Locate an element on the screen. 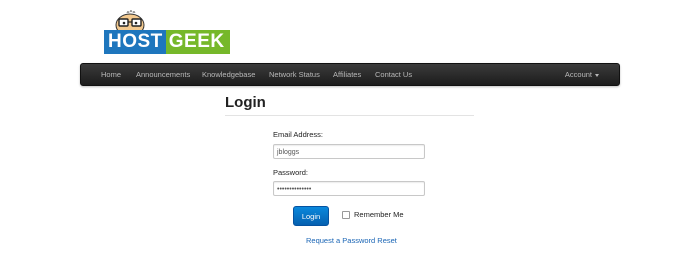 This screenshot has height=260, width=700. nav-item-affiliates: Affiliates is located at coordinates (347, 74).